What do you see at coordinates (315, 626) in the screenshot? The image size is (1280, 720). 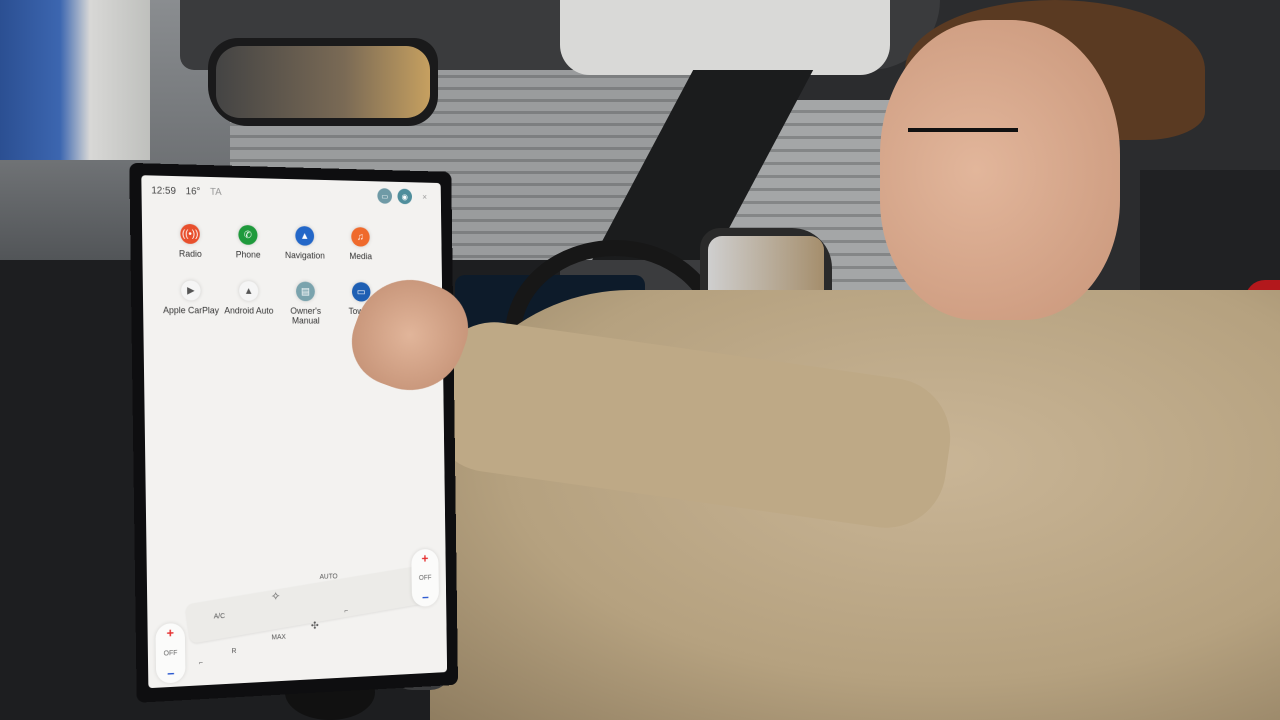 I see `fan-icon: ✣` at bounding box center [315, 626].